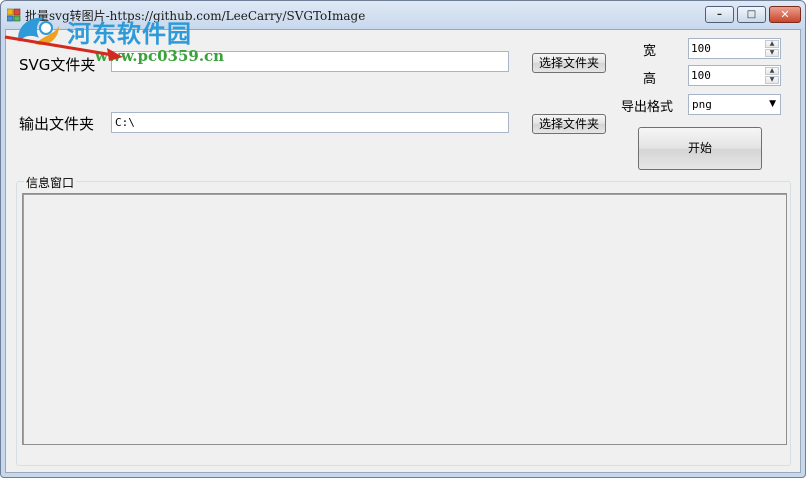 The height and width of the screenshot is (478, 806). I want to click on chevron-down-icon: ▼, so click(772, 104).